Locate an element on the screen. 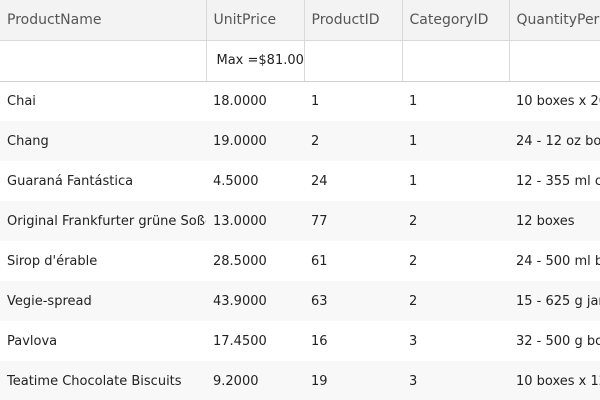 The image size is (600, 400). summary-cell-unit-price: Max =$81.00 is located at coordinates (255, 61).